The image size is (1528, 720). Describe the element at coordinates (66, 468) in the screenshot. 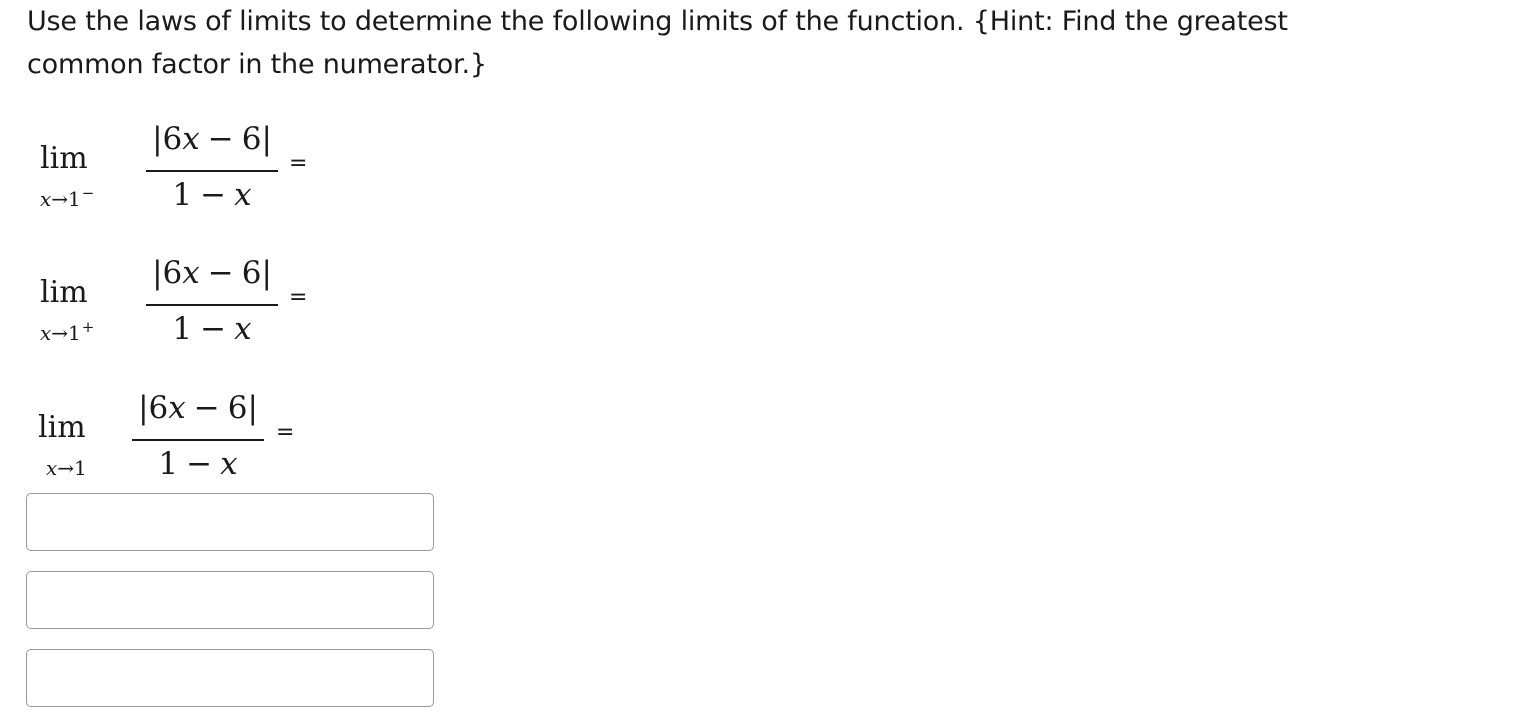

I see `lim-subscript: x→1` at that location.